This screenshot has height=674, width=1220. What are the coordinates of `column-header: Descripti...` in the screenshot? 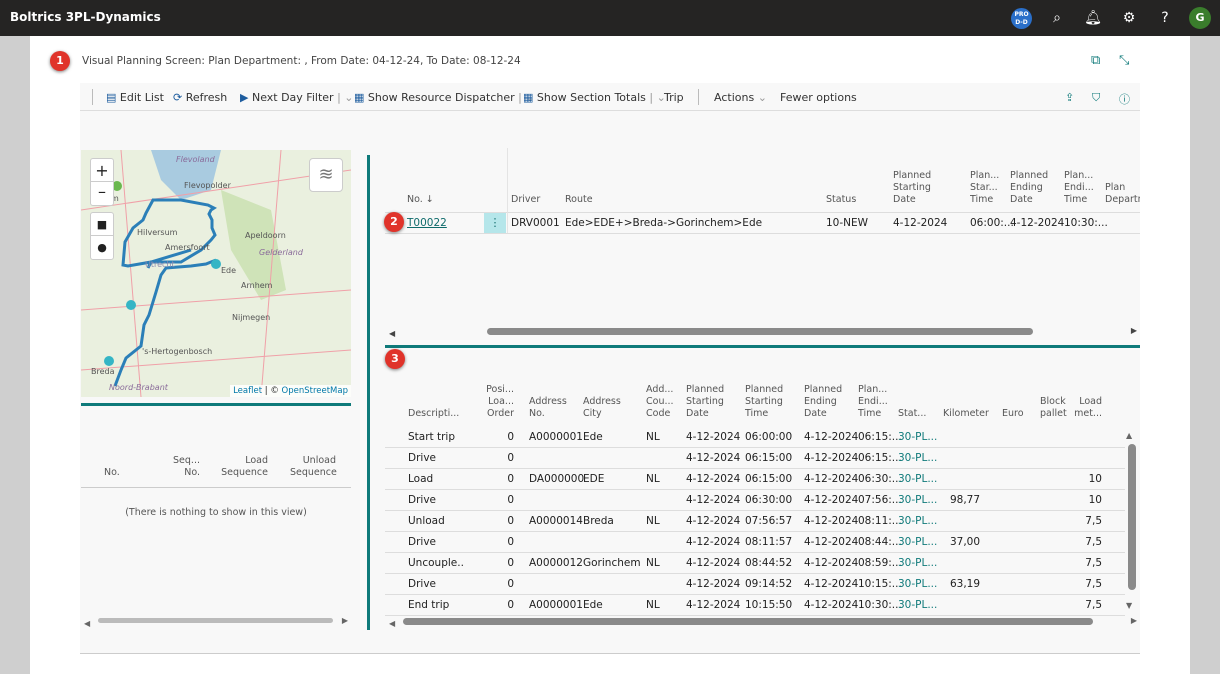 It's located at (435, 414).